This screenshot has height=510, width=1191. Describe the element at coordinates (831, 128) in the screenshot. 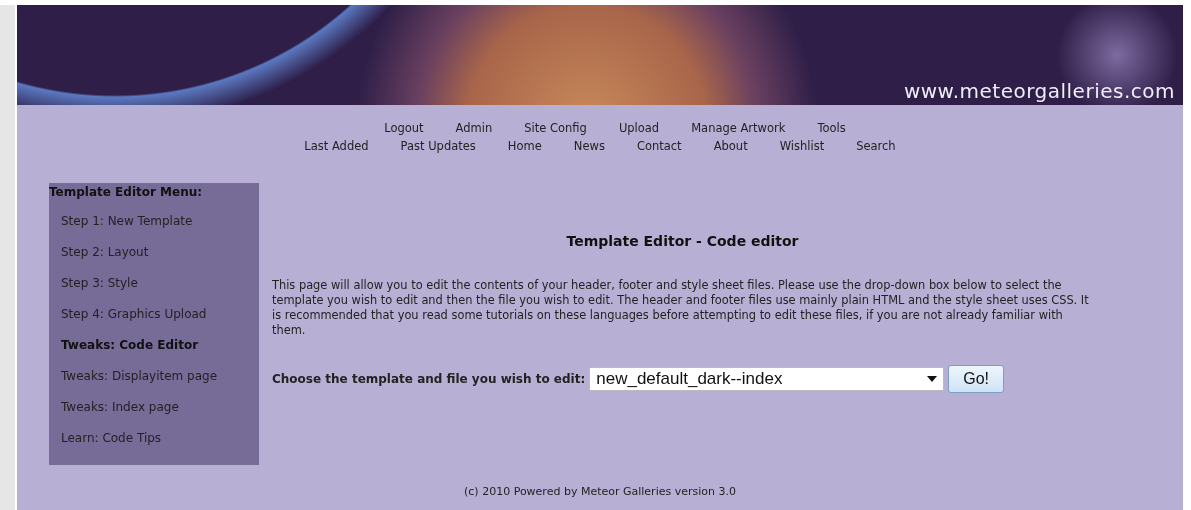

I see `nav-link: Tools` at that location.